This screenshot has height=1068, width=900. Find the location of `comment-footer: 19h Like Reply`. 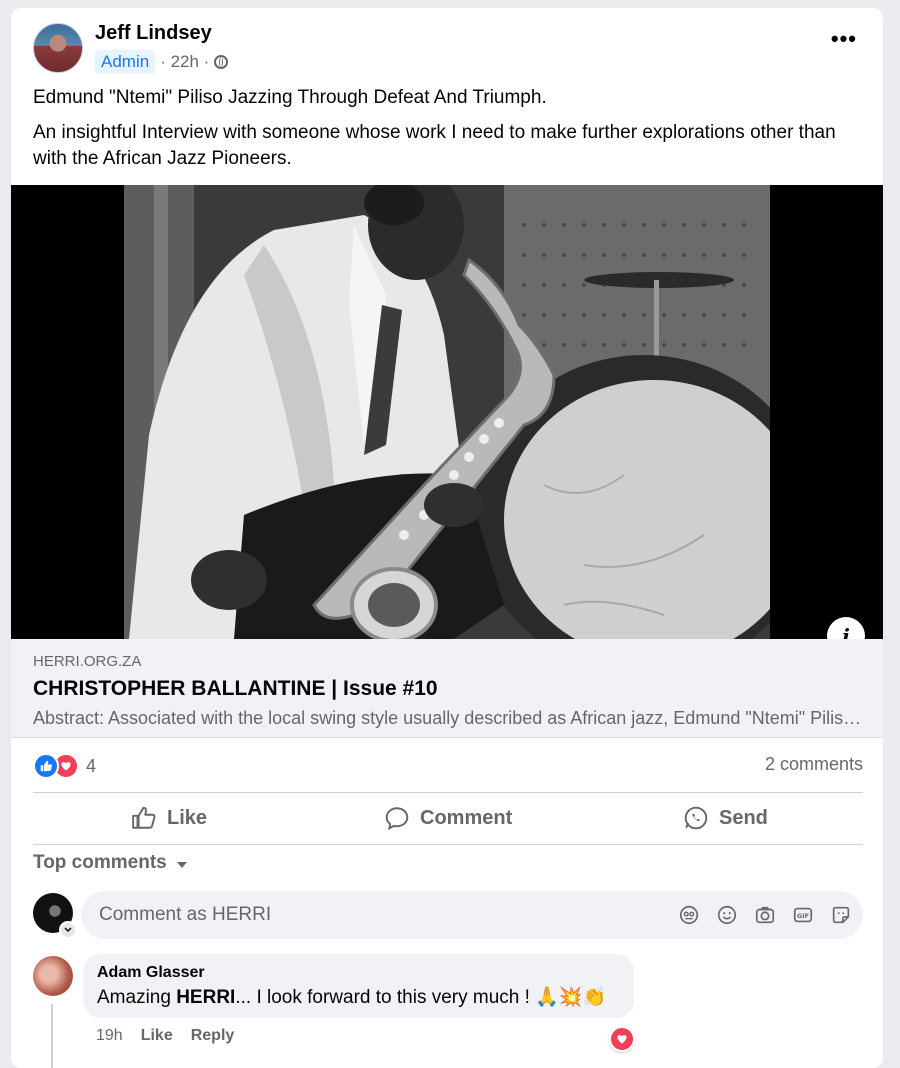

comment-footer: 19h Like Reply is located at coordinates (165, 1036).